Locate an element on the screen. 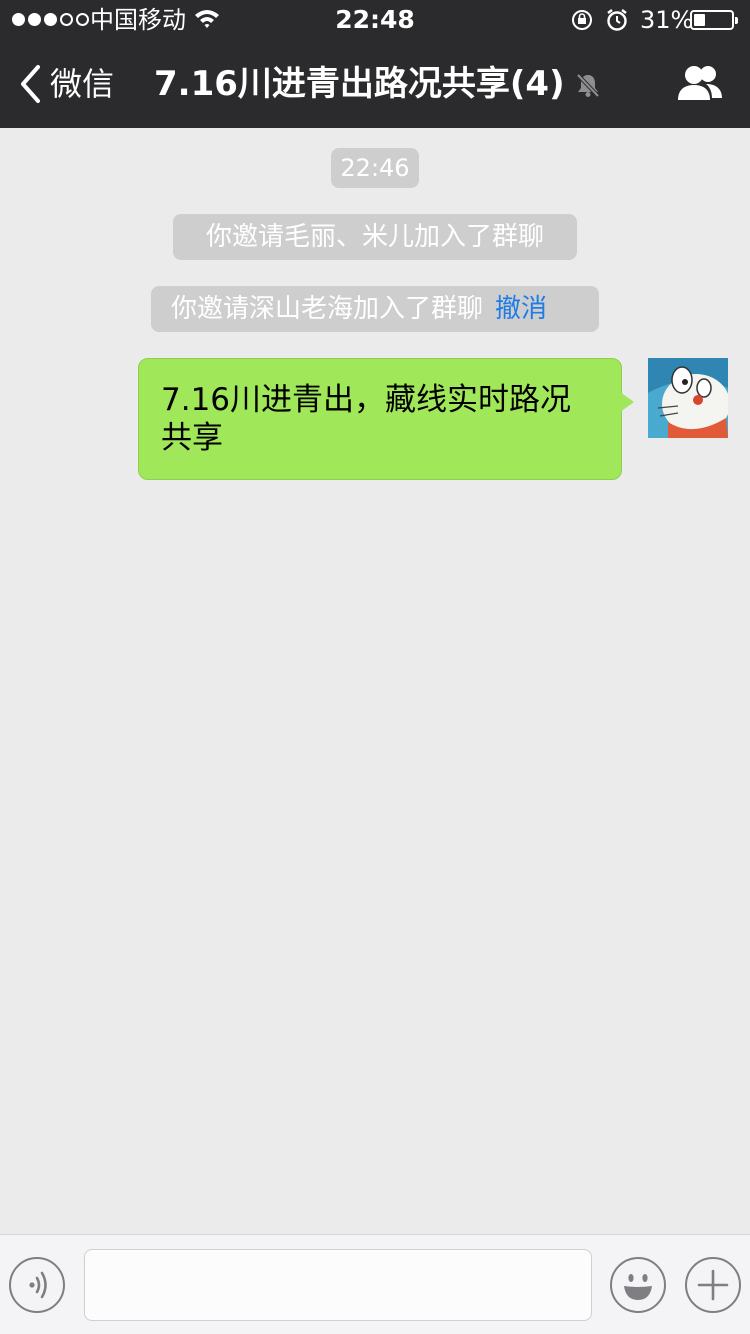 The width and height of the screenshot is (750, 1334). emoji-icon is located at coordinates (638, 1287).